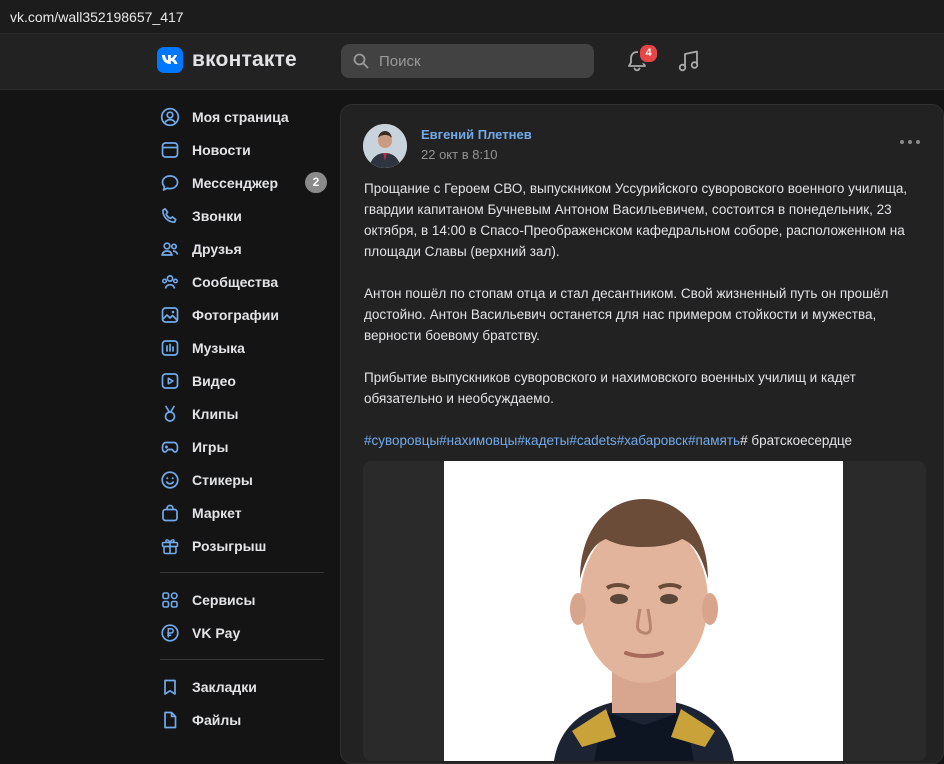 This screenshot has height=764, width=944. Describe the element at coordinates (217, 215) in the screenshot. I see `sidebar-item-label: Звонки` at that location.